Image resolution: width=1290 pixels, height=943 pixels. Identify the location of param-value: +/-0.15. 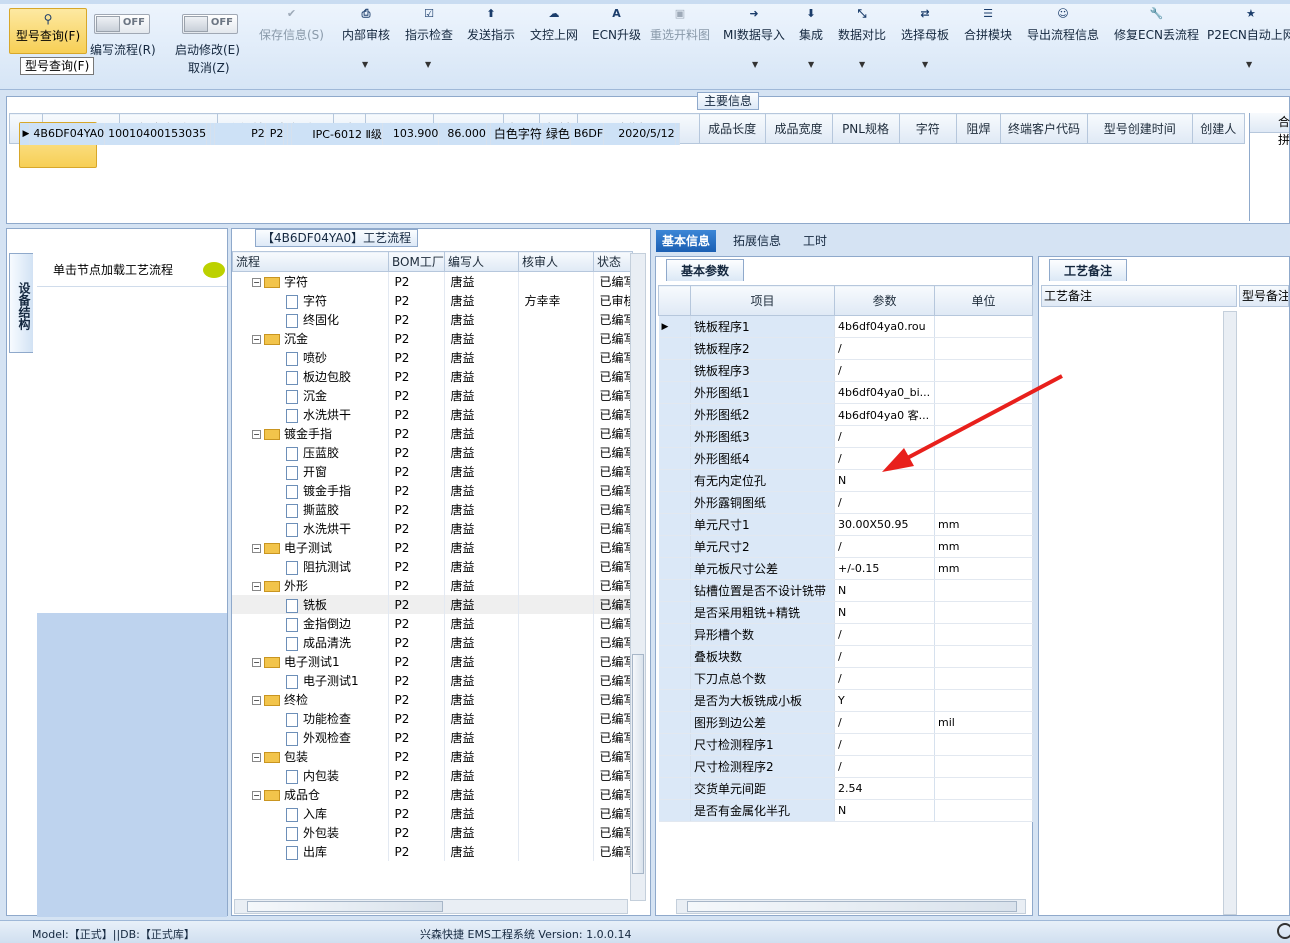
(884, 568).